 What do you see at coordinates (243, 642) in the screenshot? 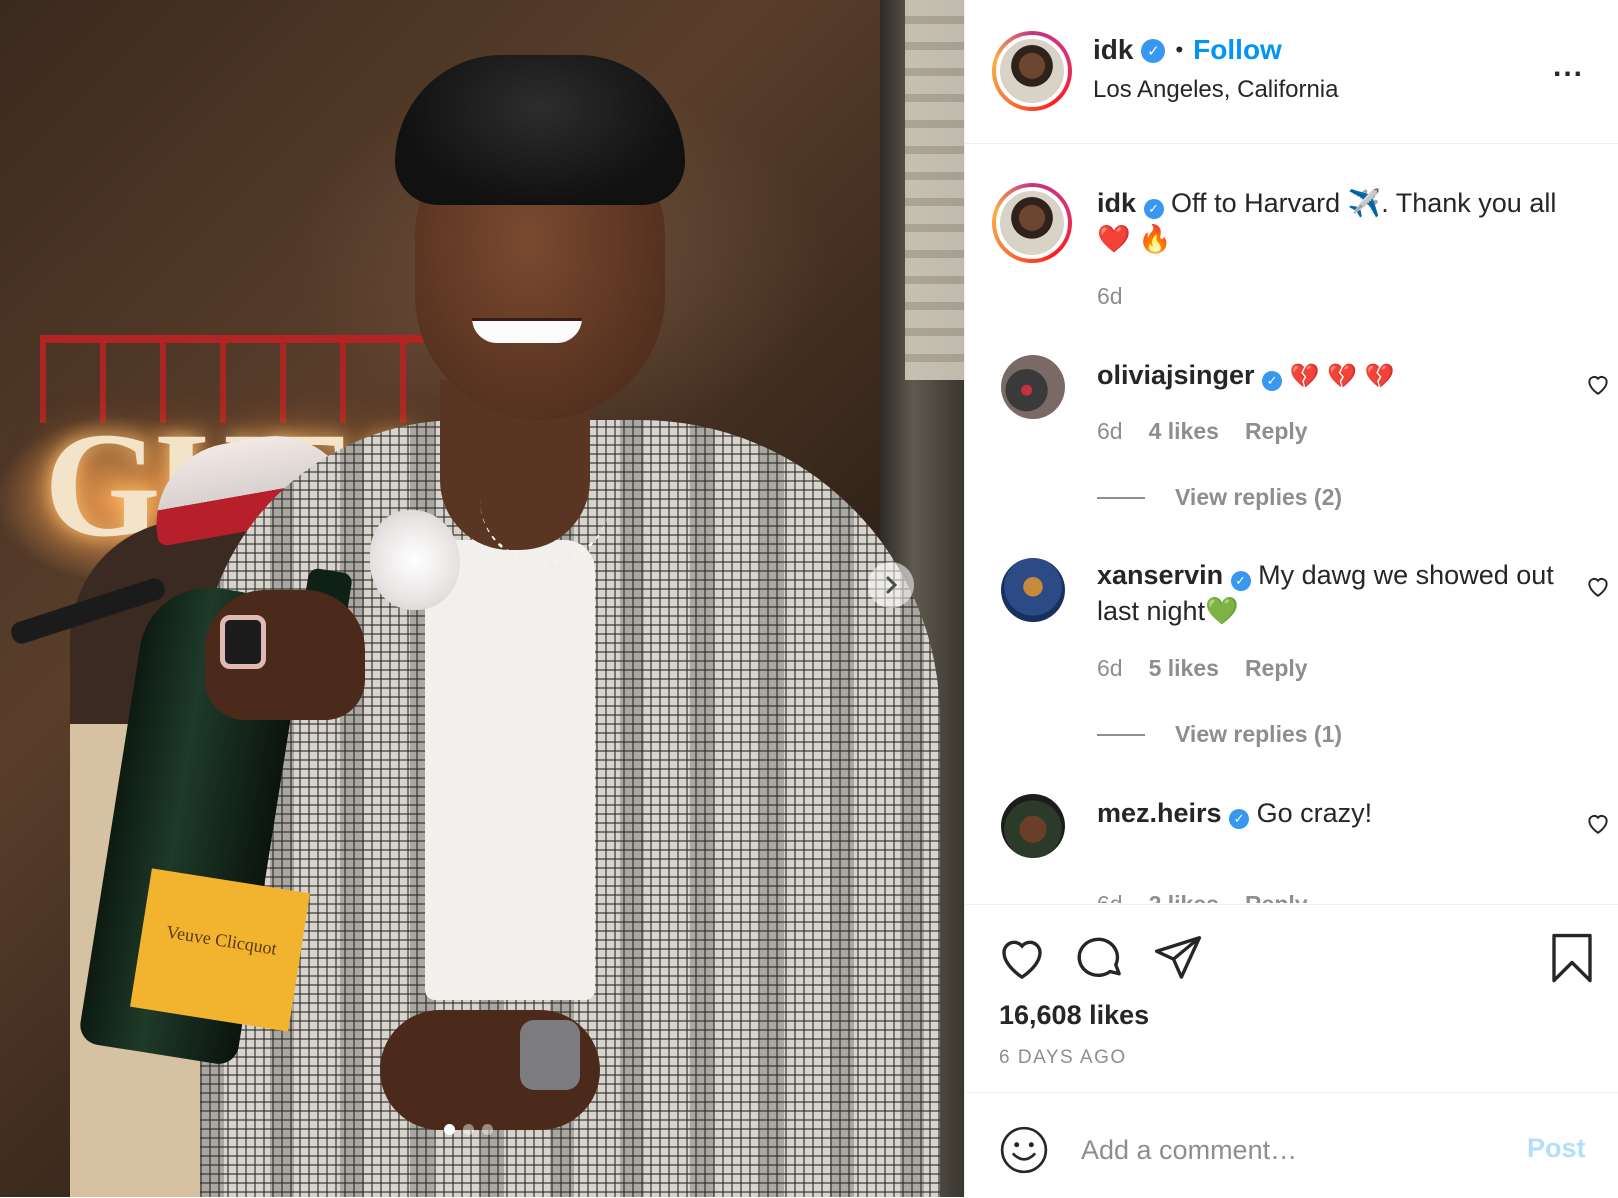
I see `photo-ring` at bounding box center [243, 642].